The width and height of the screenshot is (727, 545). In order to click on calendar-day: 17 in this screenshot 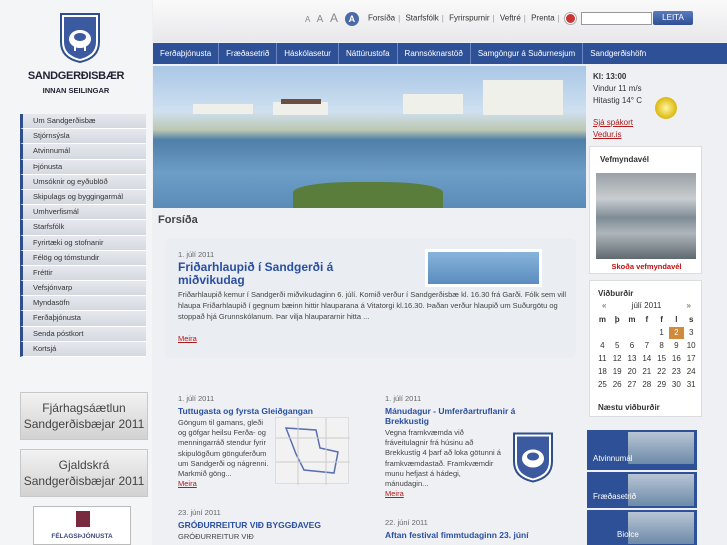, I will do `click(691, 359)`.